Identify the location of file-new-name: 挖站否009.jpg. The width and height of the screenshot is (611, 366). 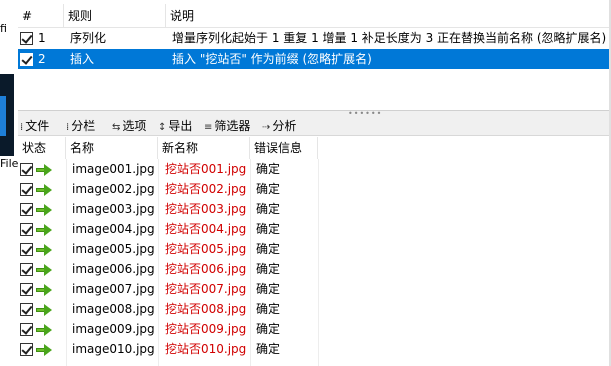
(206, 329).